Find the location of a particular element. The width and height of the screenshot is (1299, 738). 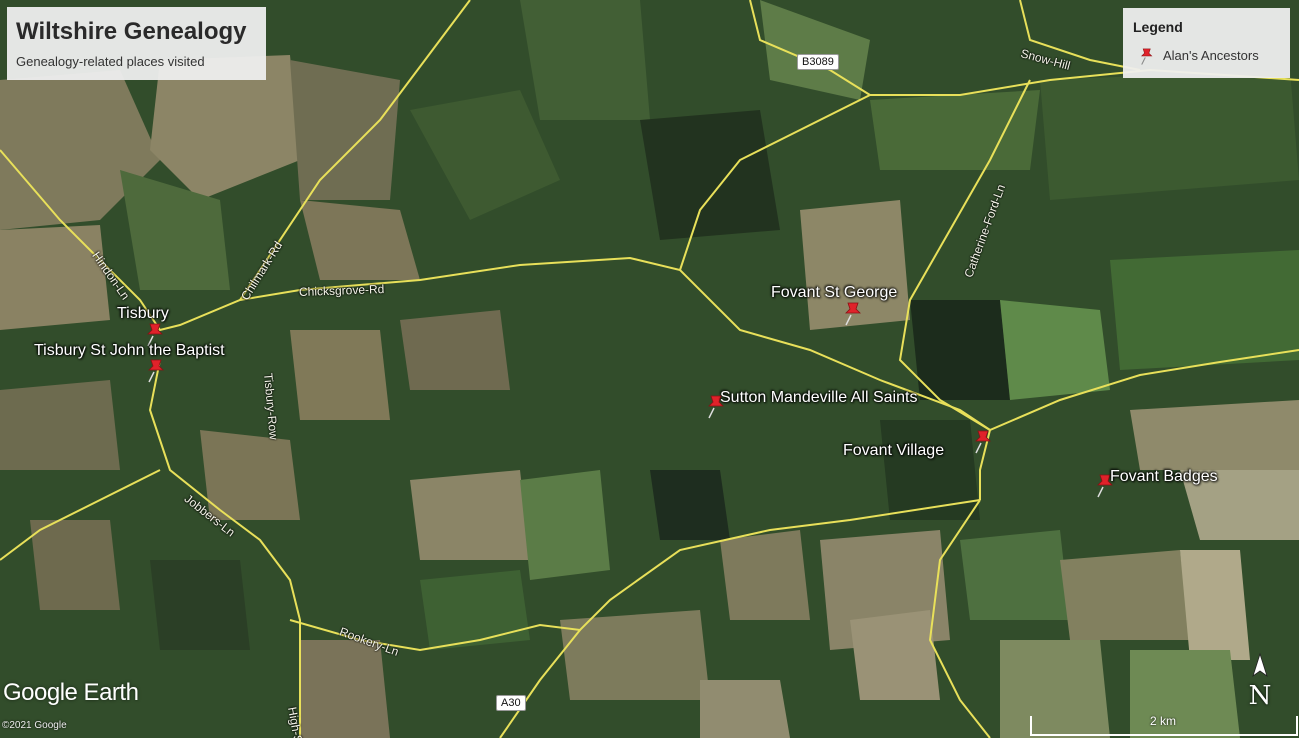

legend-title: Legend is located at coordinates (1158, 27).